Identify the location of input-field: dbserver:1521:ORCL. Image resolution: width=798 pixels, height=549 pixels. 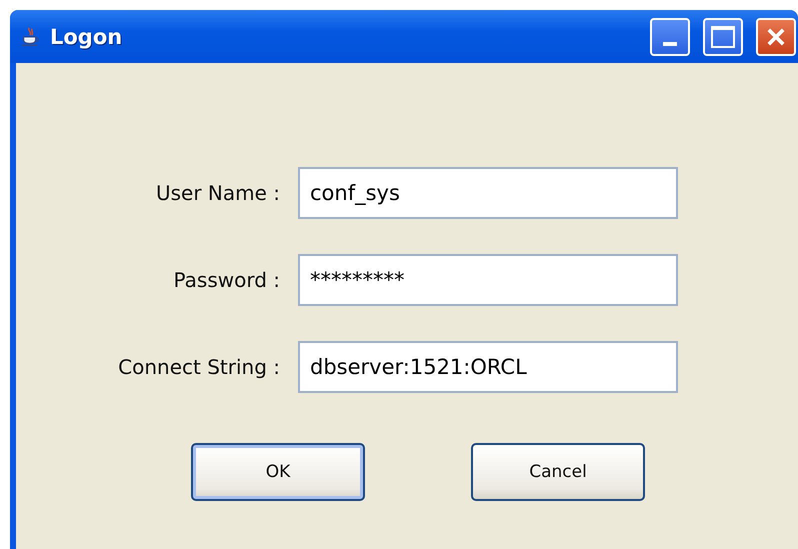
(488, 367).